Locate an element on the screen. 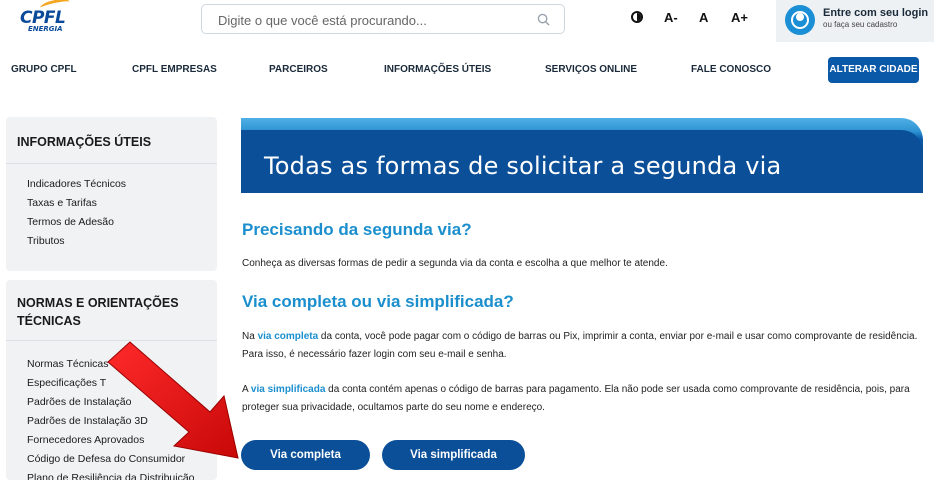 This screenshot has width=940, height=480. search-box is located at coordinates (383, 19).